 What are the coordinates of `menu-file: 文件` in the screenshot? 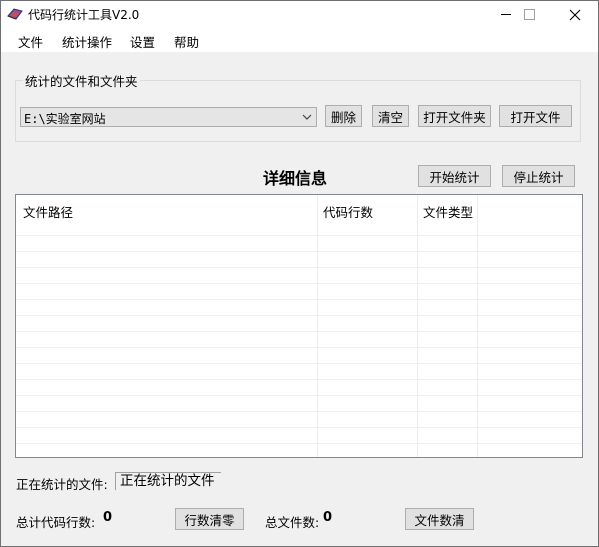 It's located at (30, 41).